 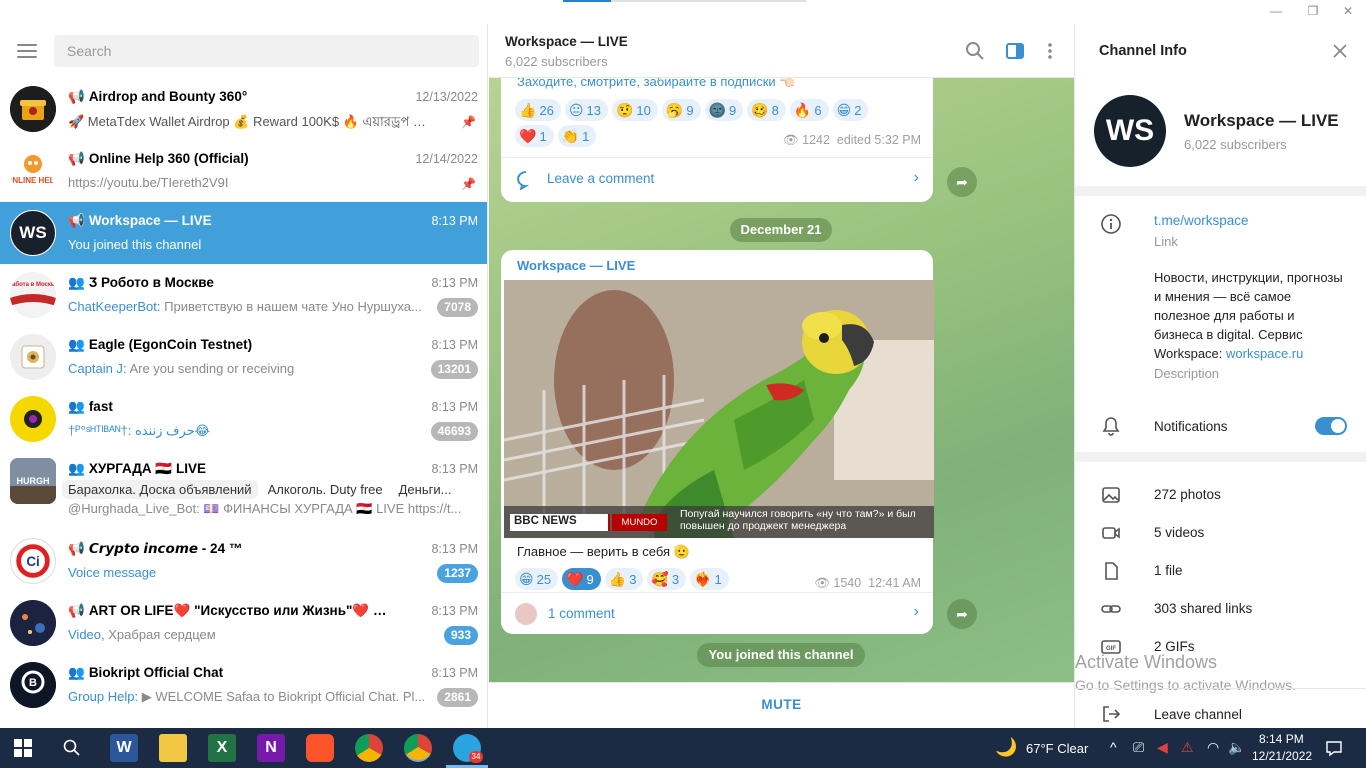 What do you see at coordinates (975, 51) in the screenshot?
I see `search-icon` at bounding box center [975, 51].